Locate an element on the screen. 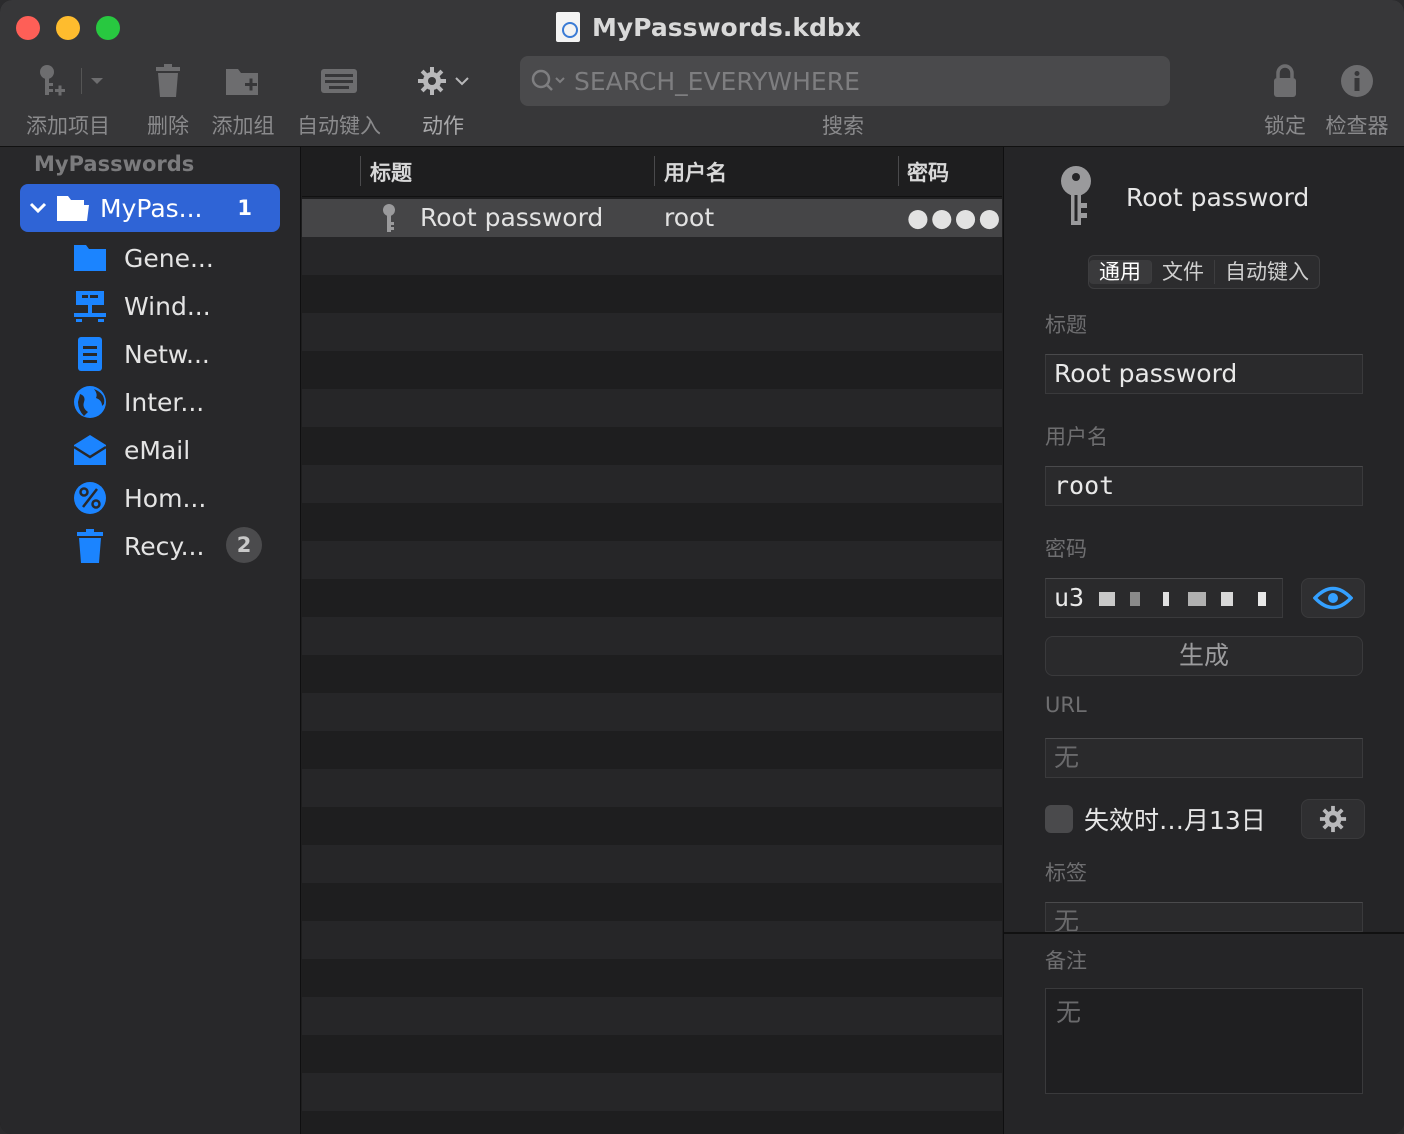 This screenshot has width=1404, height=1134. globe-icon is located at coordinates (90, 402).